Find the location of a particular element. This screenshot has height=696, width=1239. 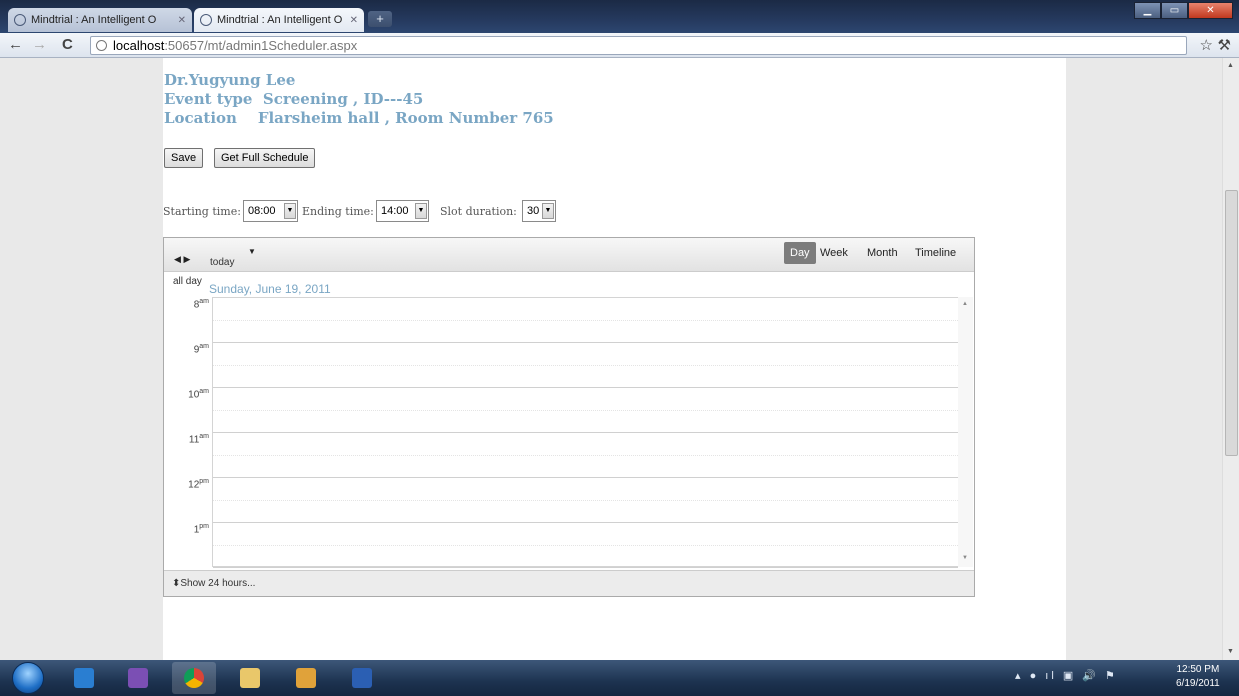

back-arrow-icon: ← is located at coordinates (15, 44).